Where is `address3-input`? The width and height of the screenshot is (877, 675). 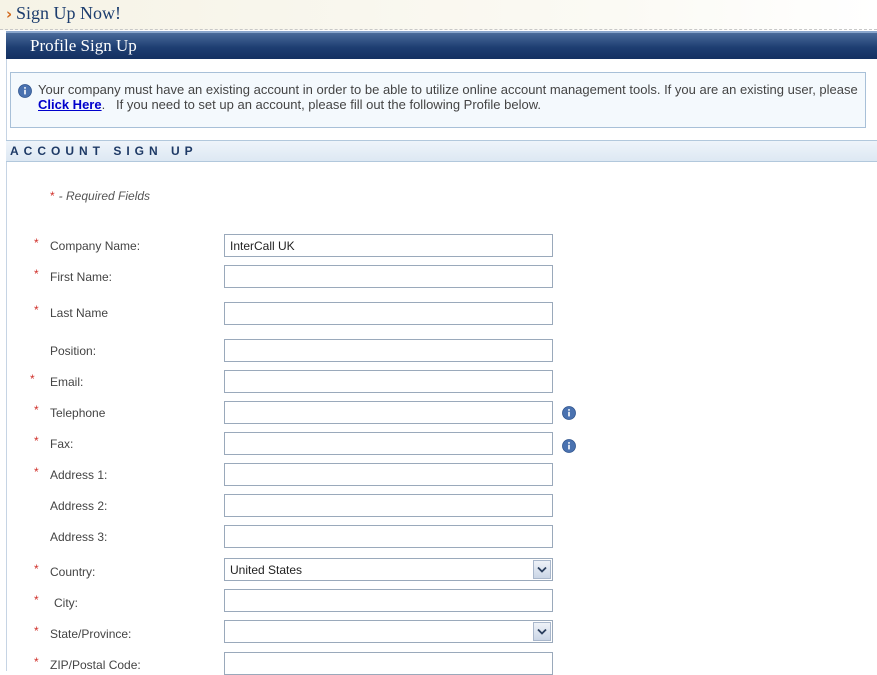
address3-input is located at coordinates (388, 536).